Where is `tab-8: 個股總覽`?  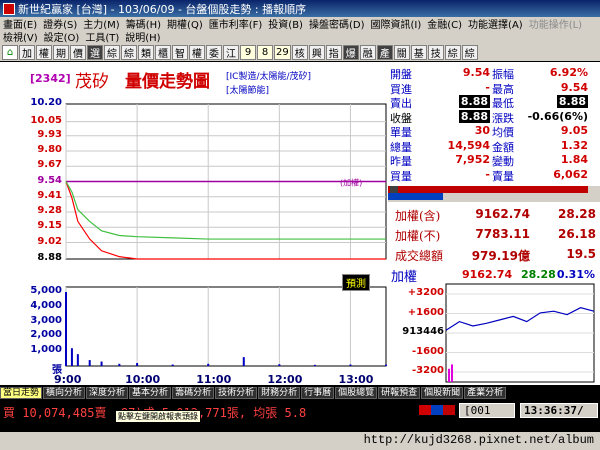 tab-8: 個股總覽 is located at coordinates (356, 393).